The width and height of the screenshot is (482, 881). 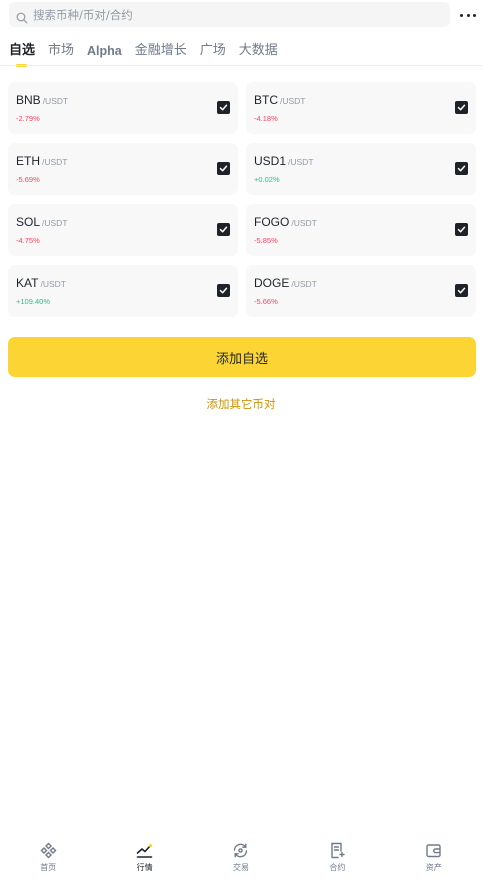 What do you see at coordinates (361, 291) in the screenshot?
I see `pair-card-doge: DOGE/USDT -5.66%` at bounding box center [361, 291].